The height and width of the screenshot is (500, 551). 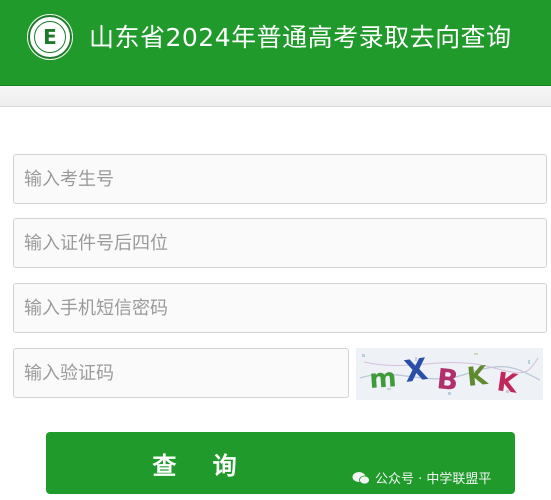 I want to click on svg-text: K, so click(x=478, y=377).